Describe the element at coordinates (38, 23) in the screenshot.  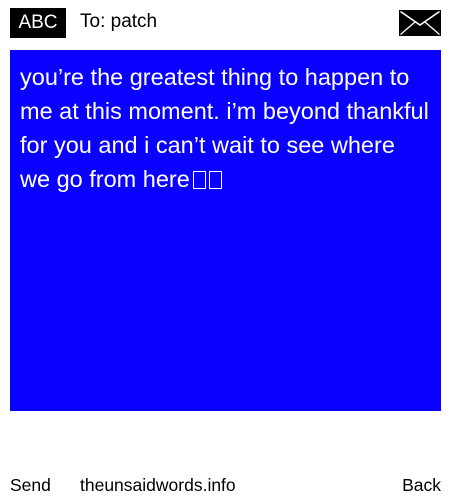
I see `input-mode-badge: ABC` at that location.